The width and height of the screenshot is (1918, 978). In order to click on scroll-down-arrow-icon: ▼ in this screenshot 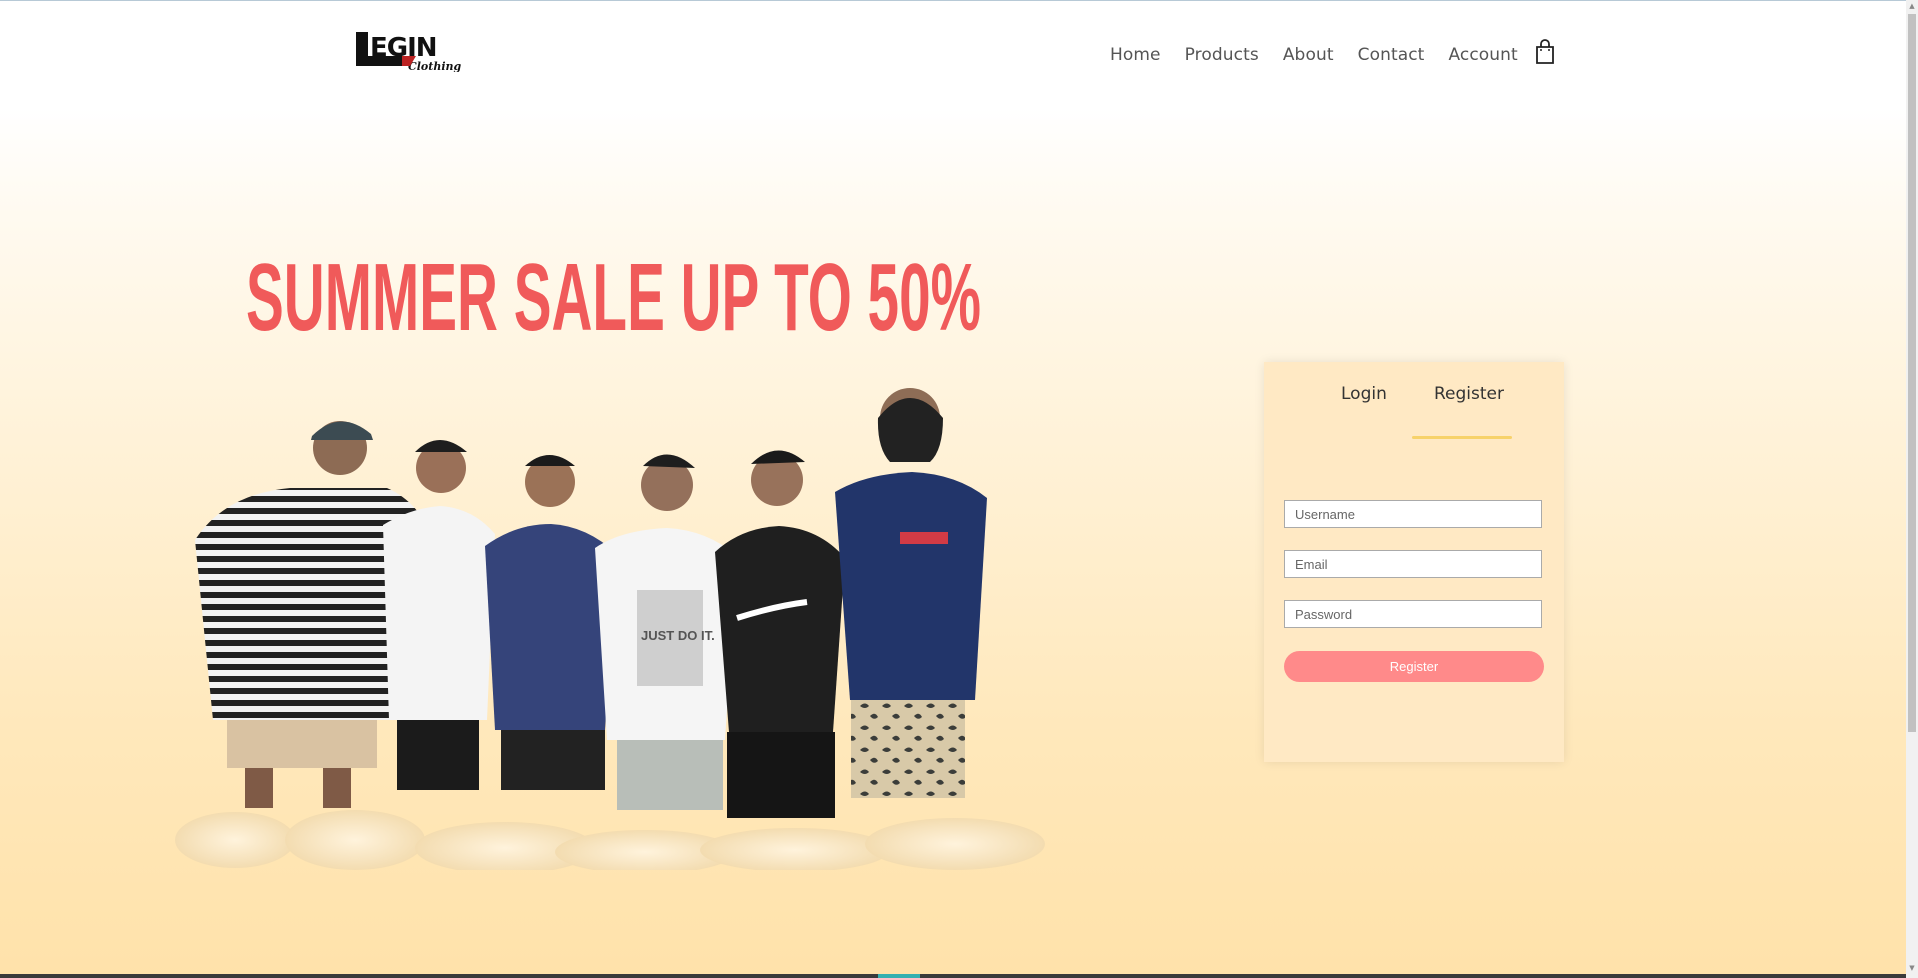, I will do `click(1912, 968)`.